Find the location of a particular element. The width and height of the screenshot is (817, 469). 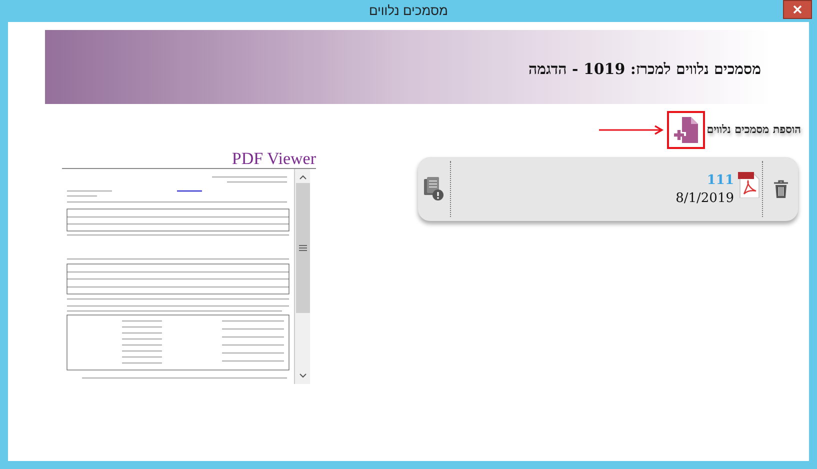

scroll-thumb is located at coordinates (303, 248).